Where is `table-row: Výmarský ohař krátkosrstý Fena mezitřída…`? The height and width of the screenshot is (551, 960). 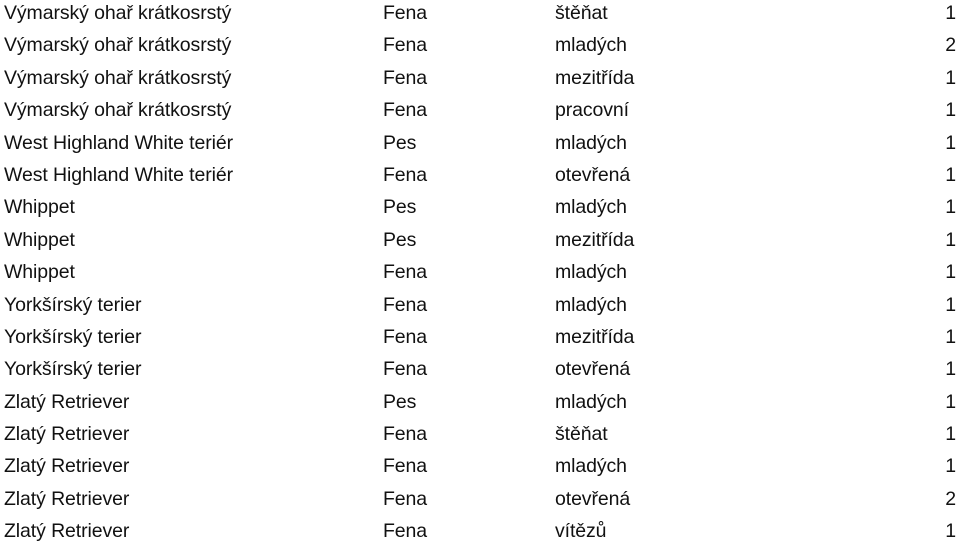 table-row: Výmarský ohař krátkosrstý Fena mezitřída… is located at coordinates (480, 81).